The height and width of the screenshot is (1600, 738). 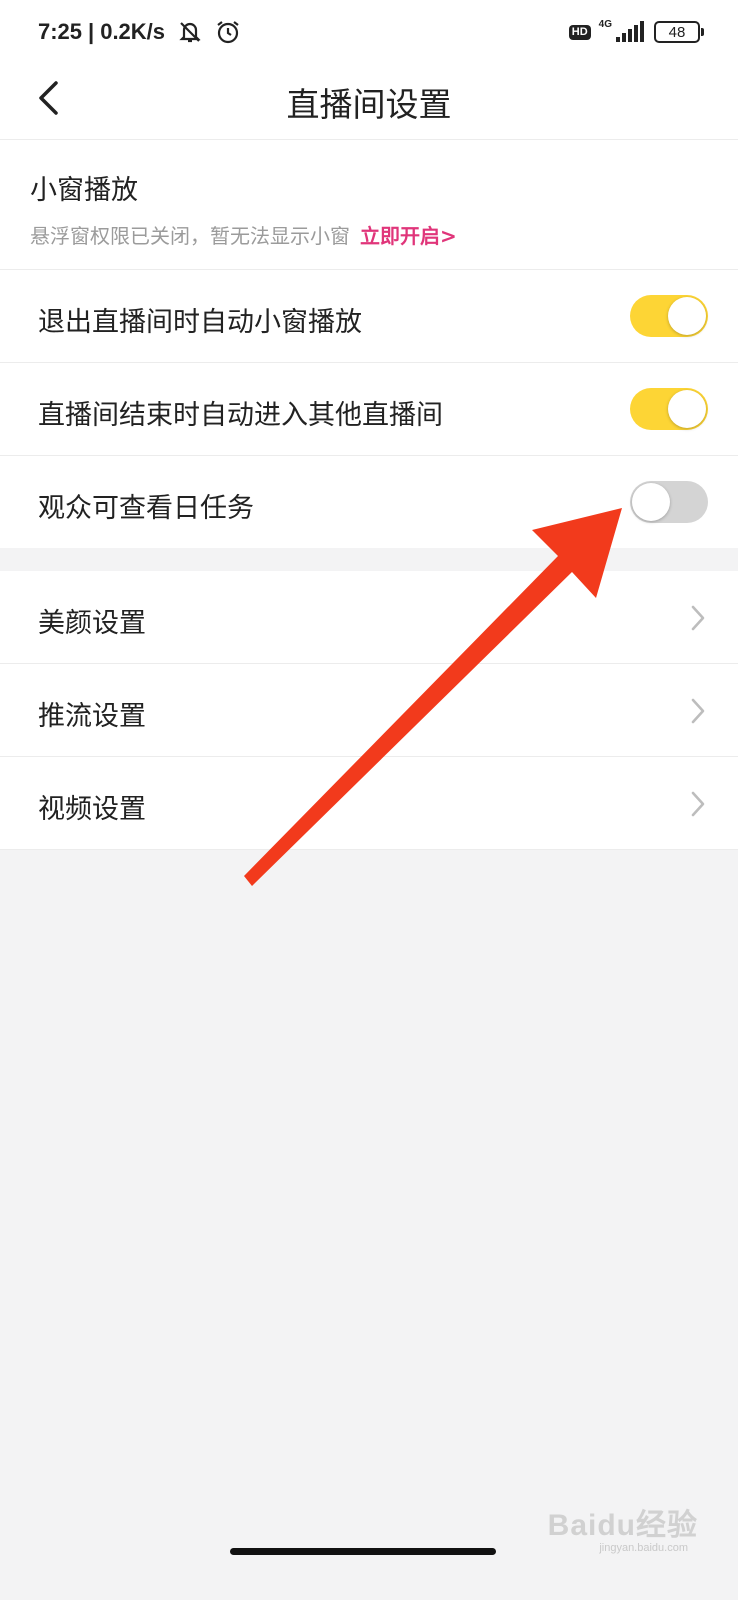 What do you see at coordinates (369, 617) in the screenshot?
I see `nav-item-beauty-settings: 美颜设置` at bounding box center [369, 617].